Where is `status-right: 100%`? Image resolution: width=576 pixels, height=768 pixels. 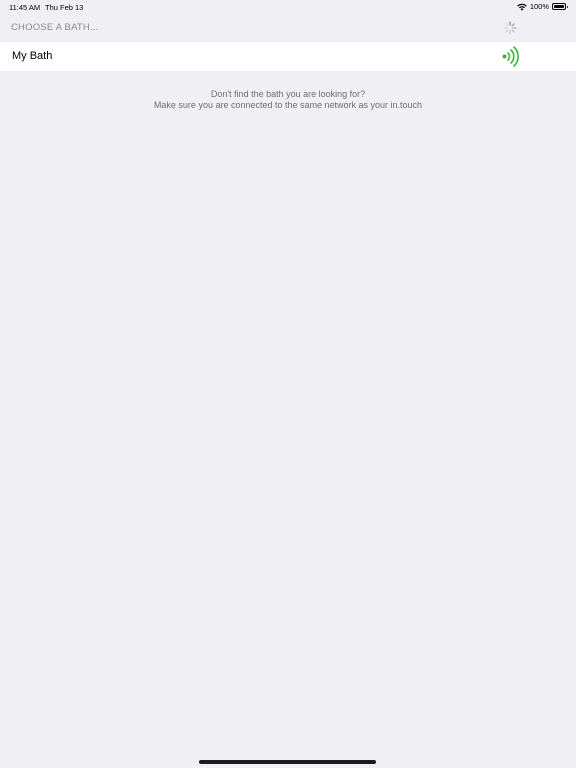 status-right: 100% is located at coordinates (542, 6).